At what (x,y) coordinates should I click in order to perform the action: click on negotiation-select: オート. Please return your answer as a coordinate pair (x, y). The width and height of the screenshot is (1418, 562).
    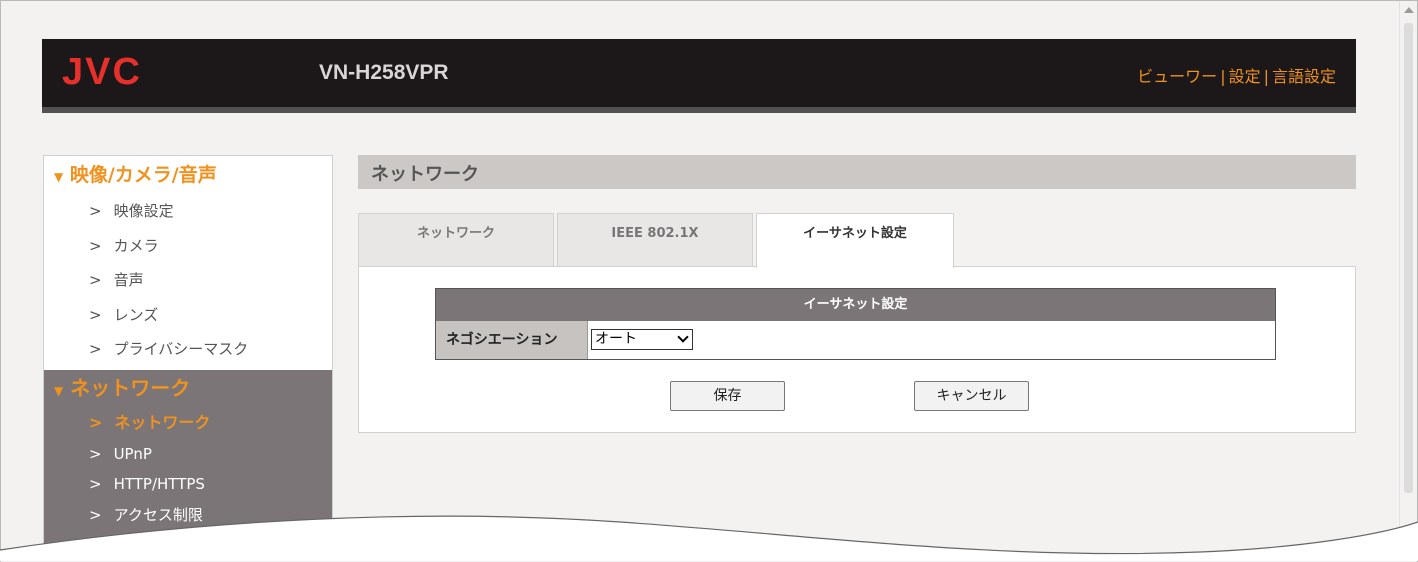
    Looking at the image, I should click on (642, 339).